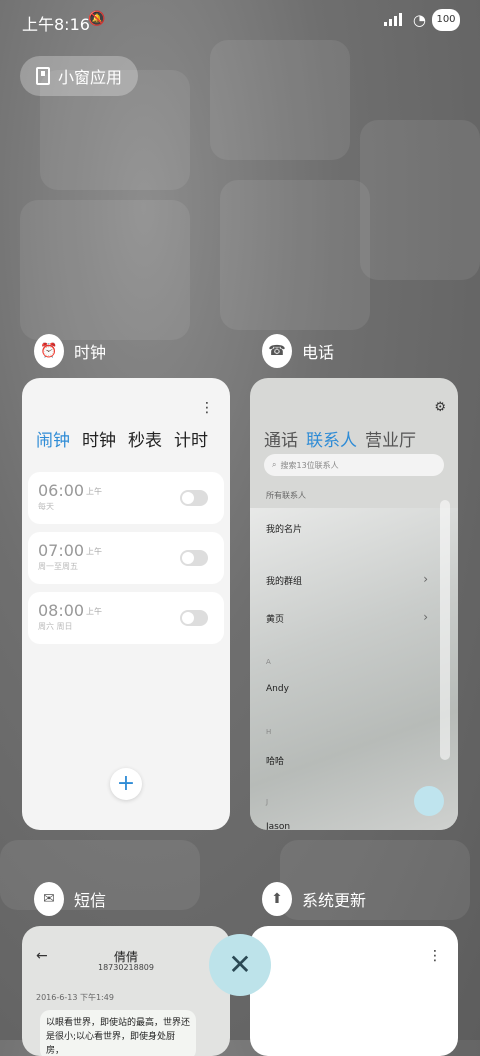 The image size is (480, 1056). I want to click on messages-app-name: 短信, so click(90, 900).